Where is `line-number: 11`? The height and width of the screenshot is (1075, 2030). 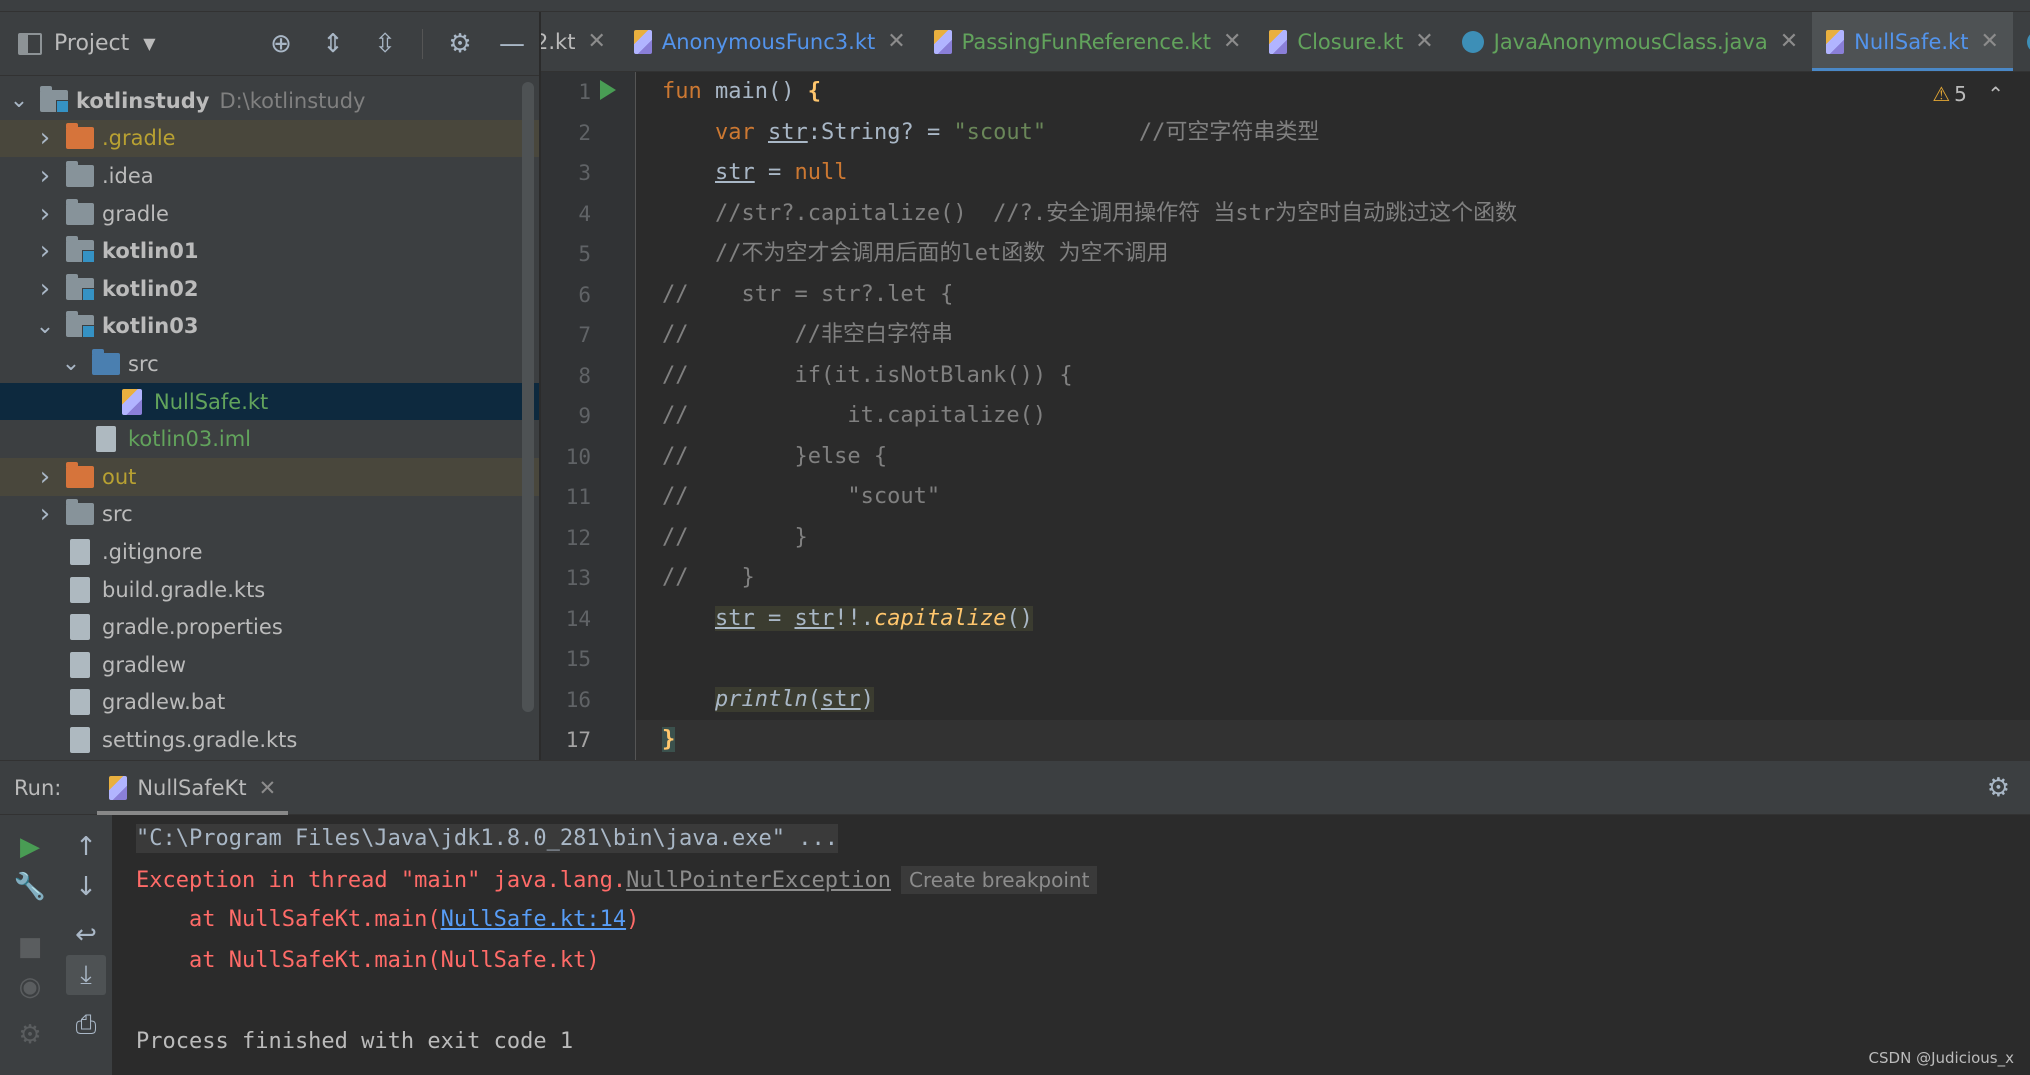 line-number: 11 is located at coordinates (578, 497).